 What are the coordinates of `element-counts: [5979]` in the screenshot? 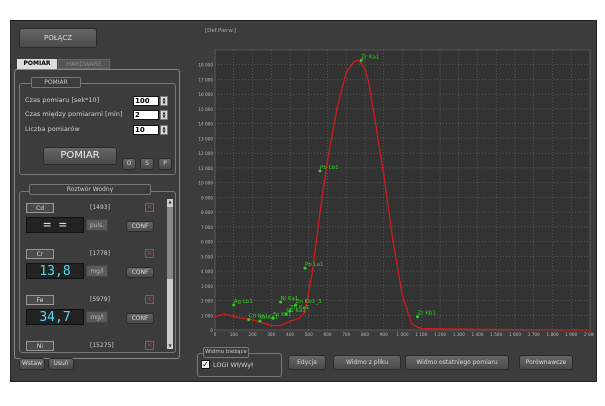 It's located at (100, 299).